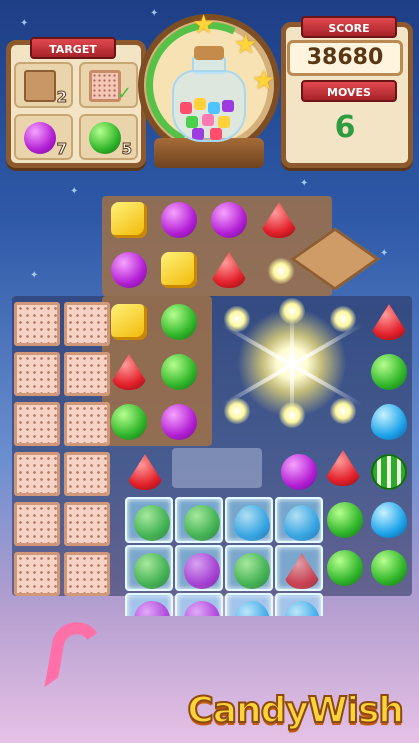  I want to click on game-logo: CandyWish, so click(295, 710).